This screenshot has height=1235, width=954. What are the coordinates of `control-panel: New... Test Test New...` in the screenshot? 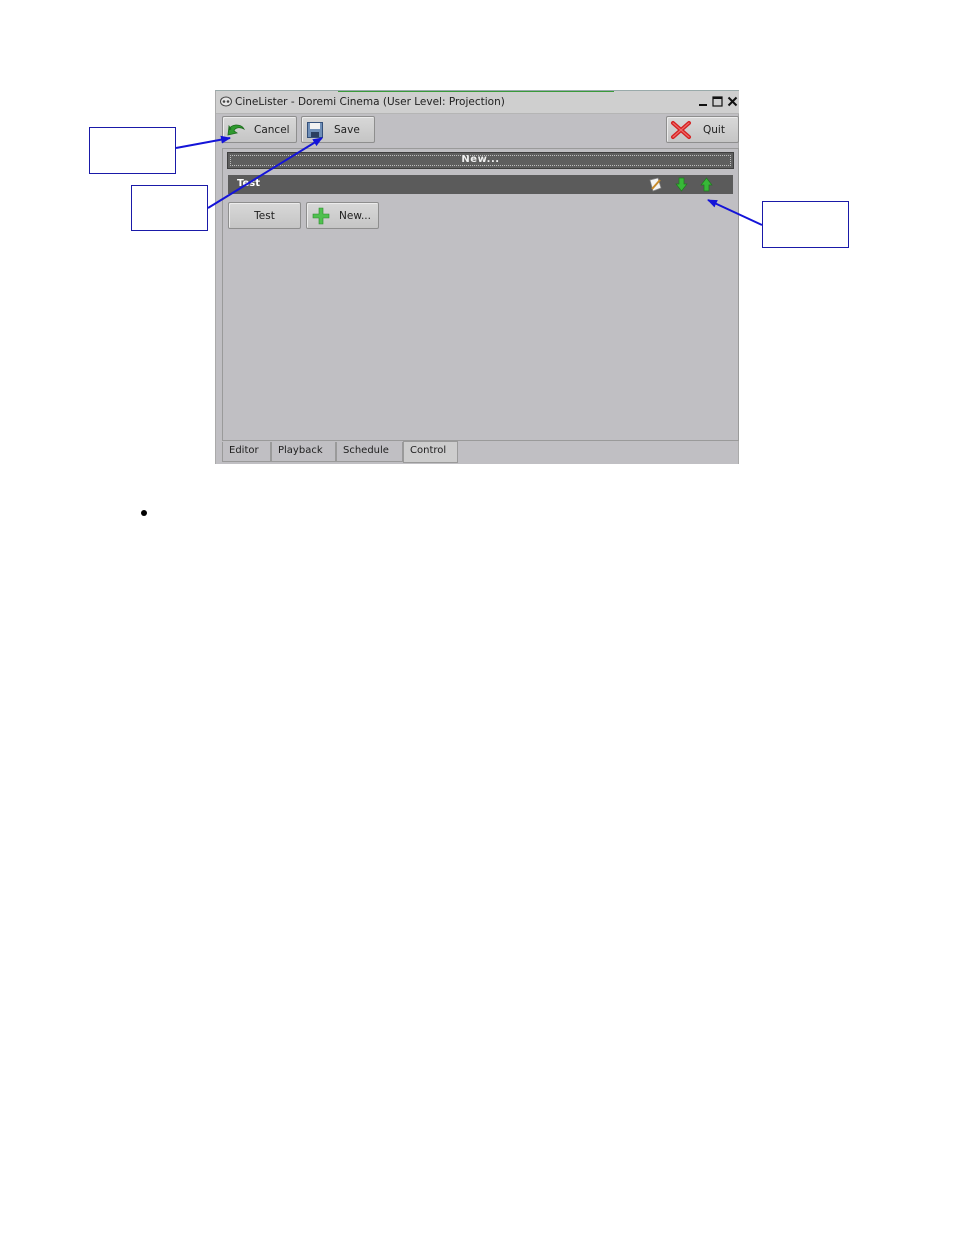 It's located at (480, 294).